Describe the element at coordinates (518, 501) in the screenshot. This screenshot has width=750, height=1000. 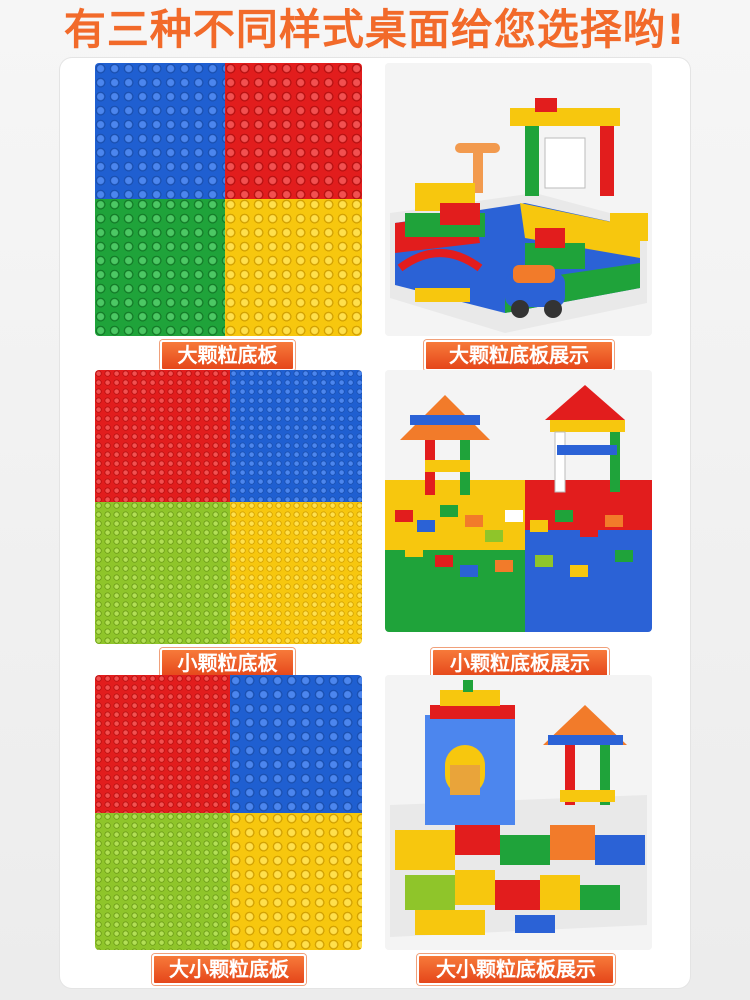
I see `small-stud-demo-photo` at that location.